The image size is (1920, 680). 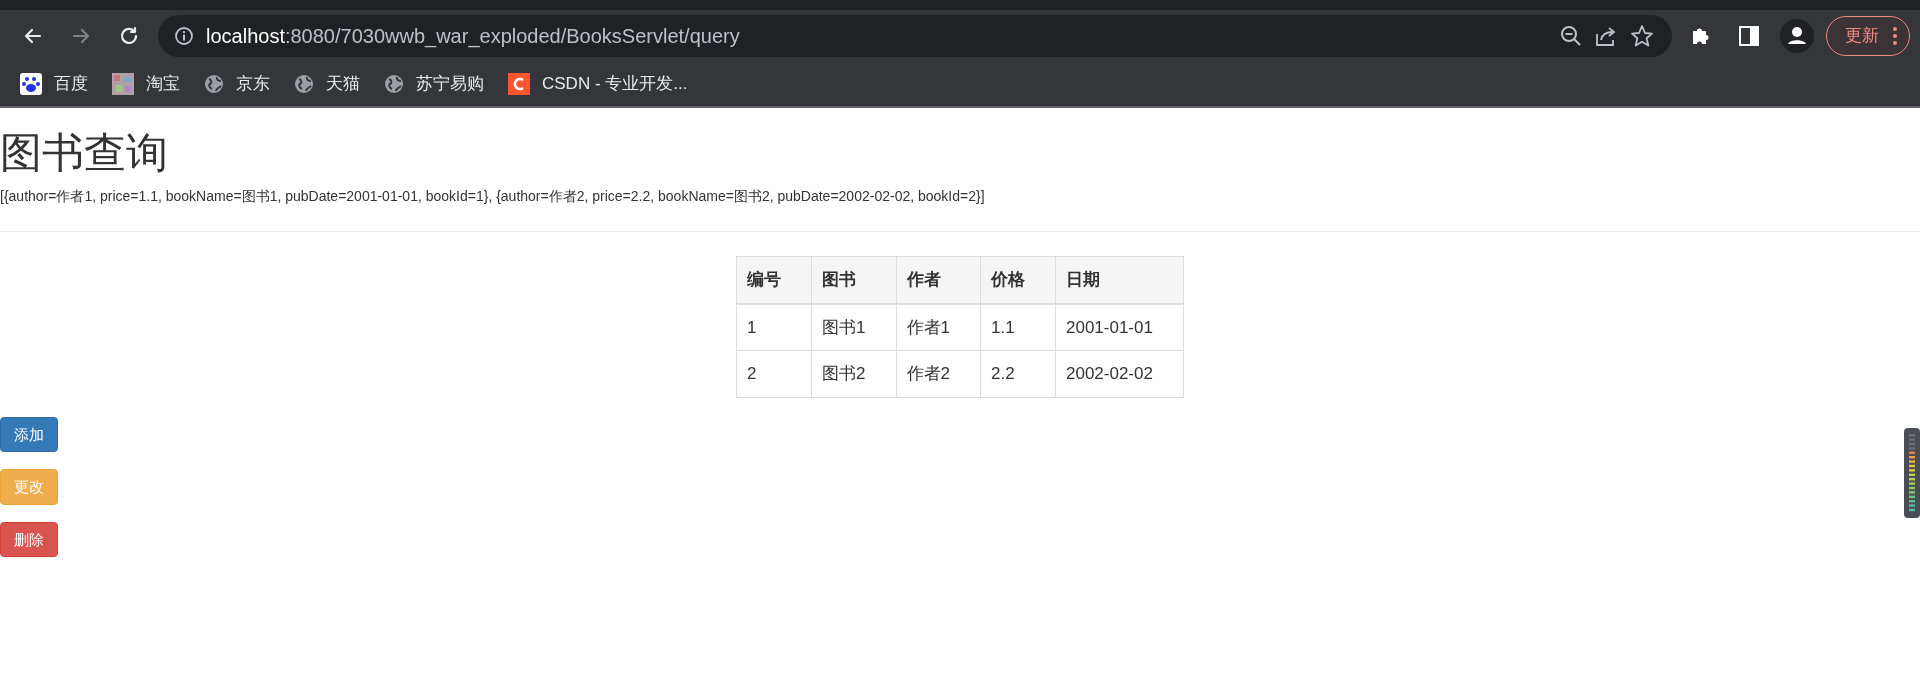 I want to click on update-button: 更新, so click(x=1868, y=36).